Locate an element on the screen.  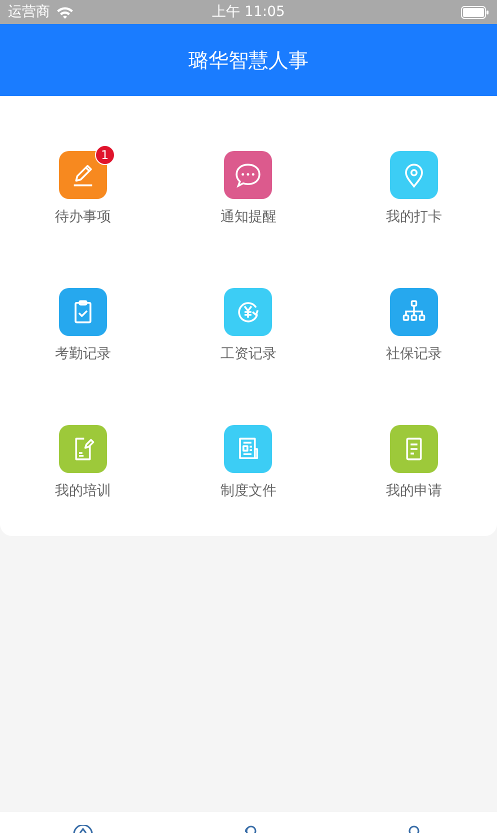
menu-label: 考勤记录 is located at coordinates (82, 354).